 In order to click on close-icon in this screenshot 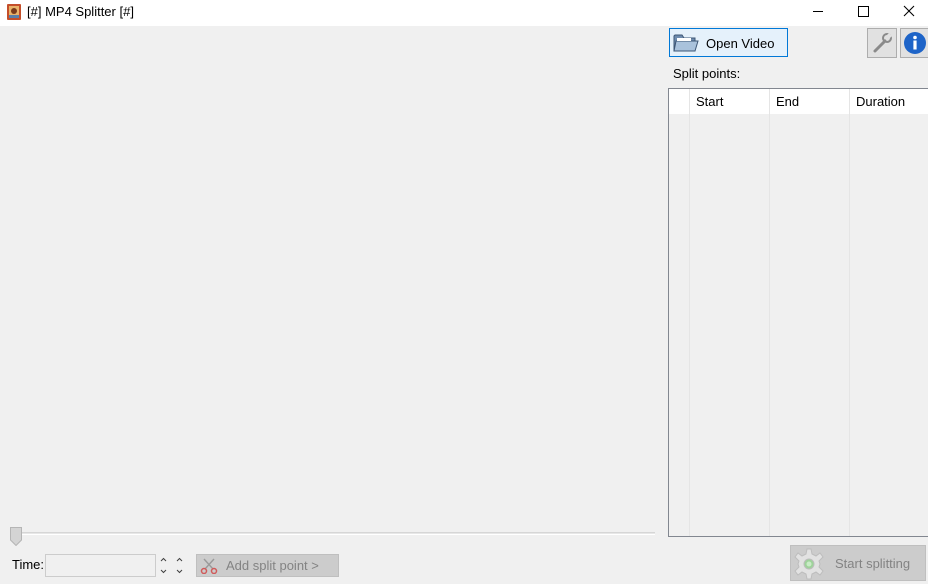, I will do `click(909, 11)`.